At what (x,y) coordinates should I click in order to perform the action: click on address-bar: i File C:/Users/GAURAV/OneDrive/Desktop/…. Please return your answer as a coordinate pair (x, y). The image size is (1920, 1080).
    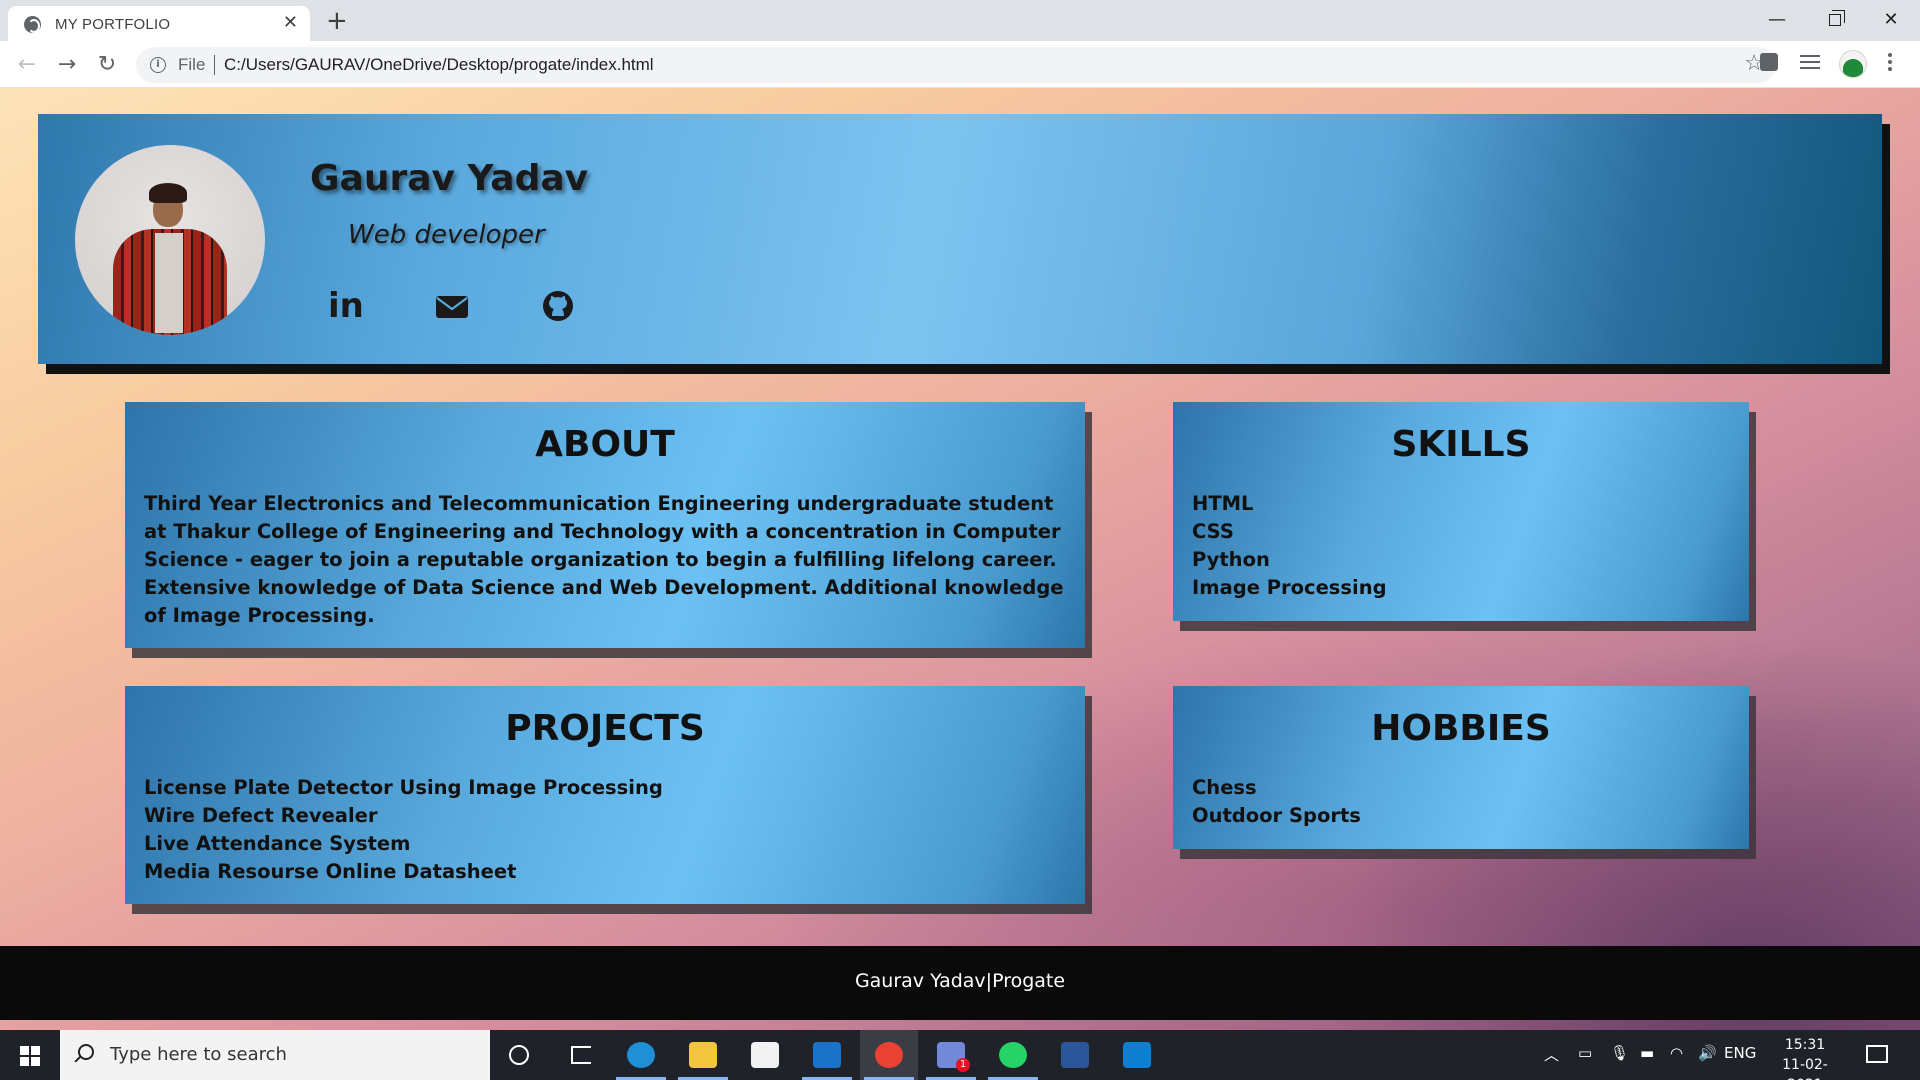
    Looking at the image, I should click on (956, 65).